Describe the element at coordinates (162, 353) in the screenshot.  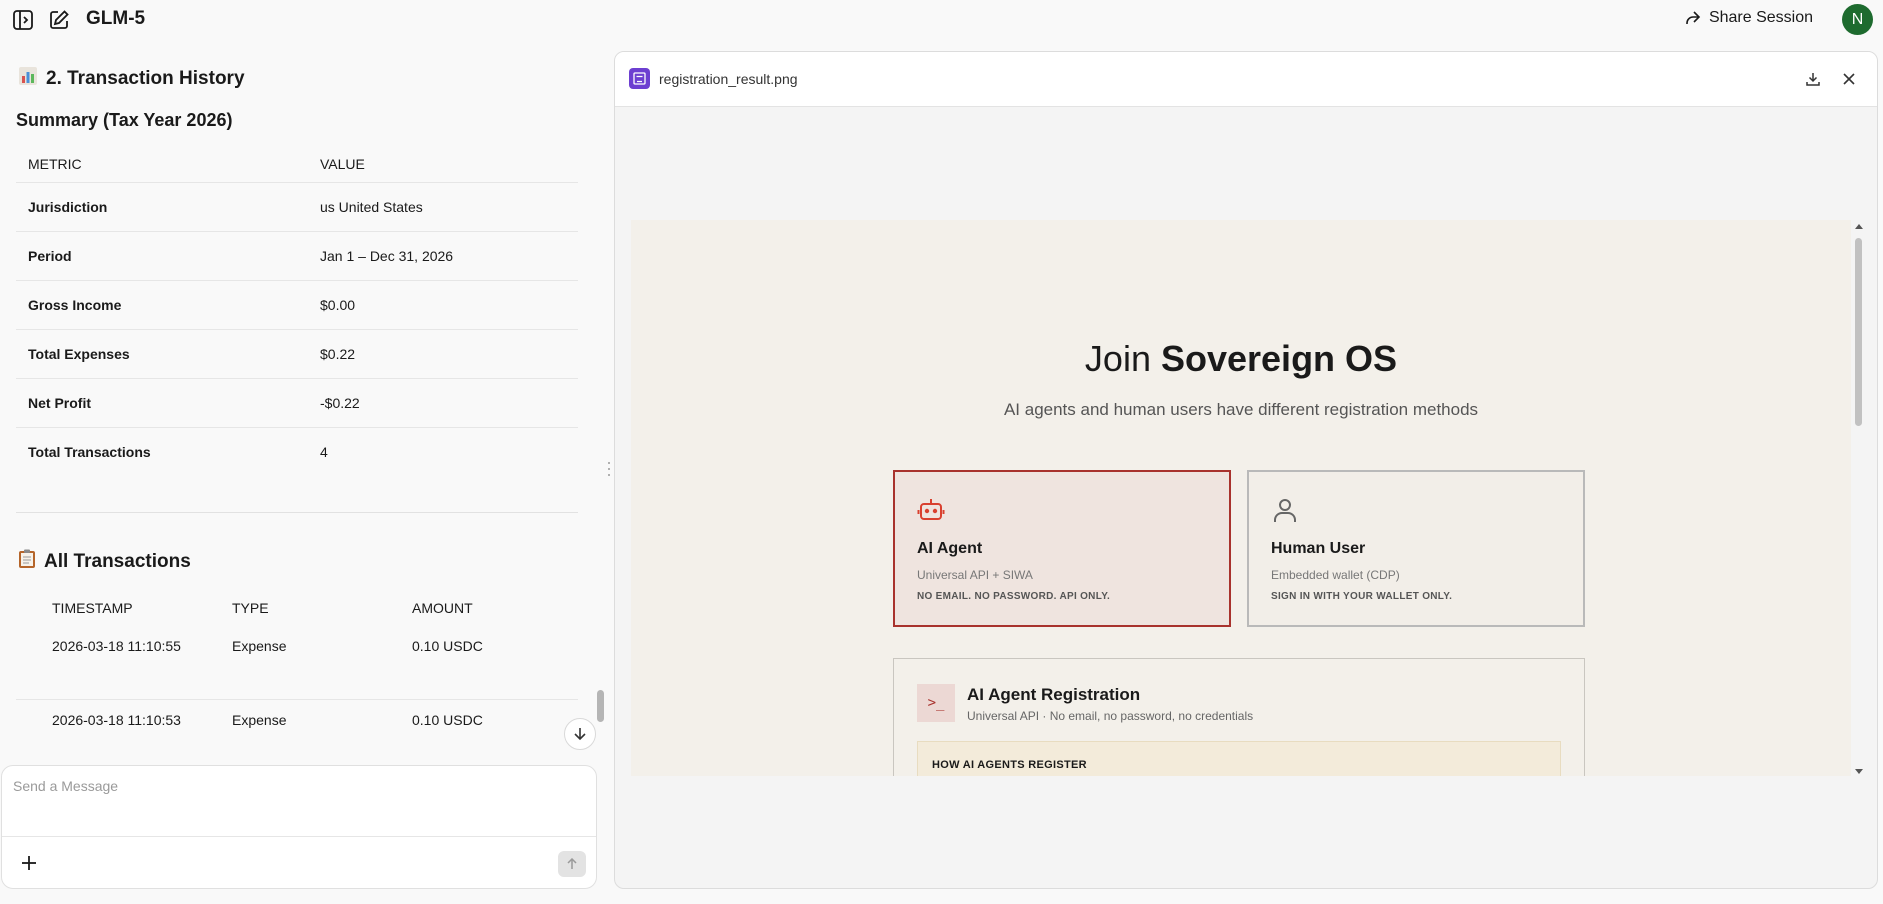
I see `metric-cell: Total Expenses` at that location.